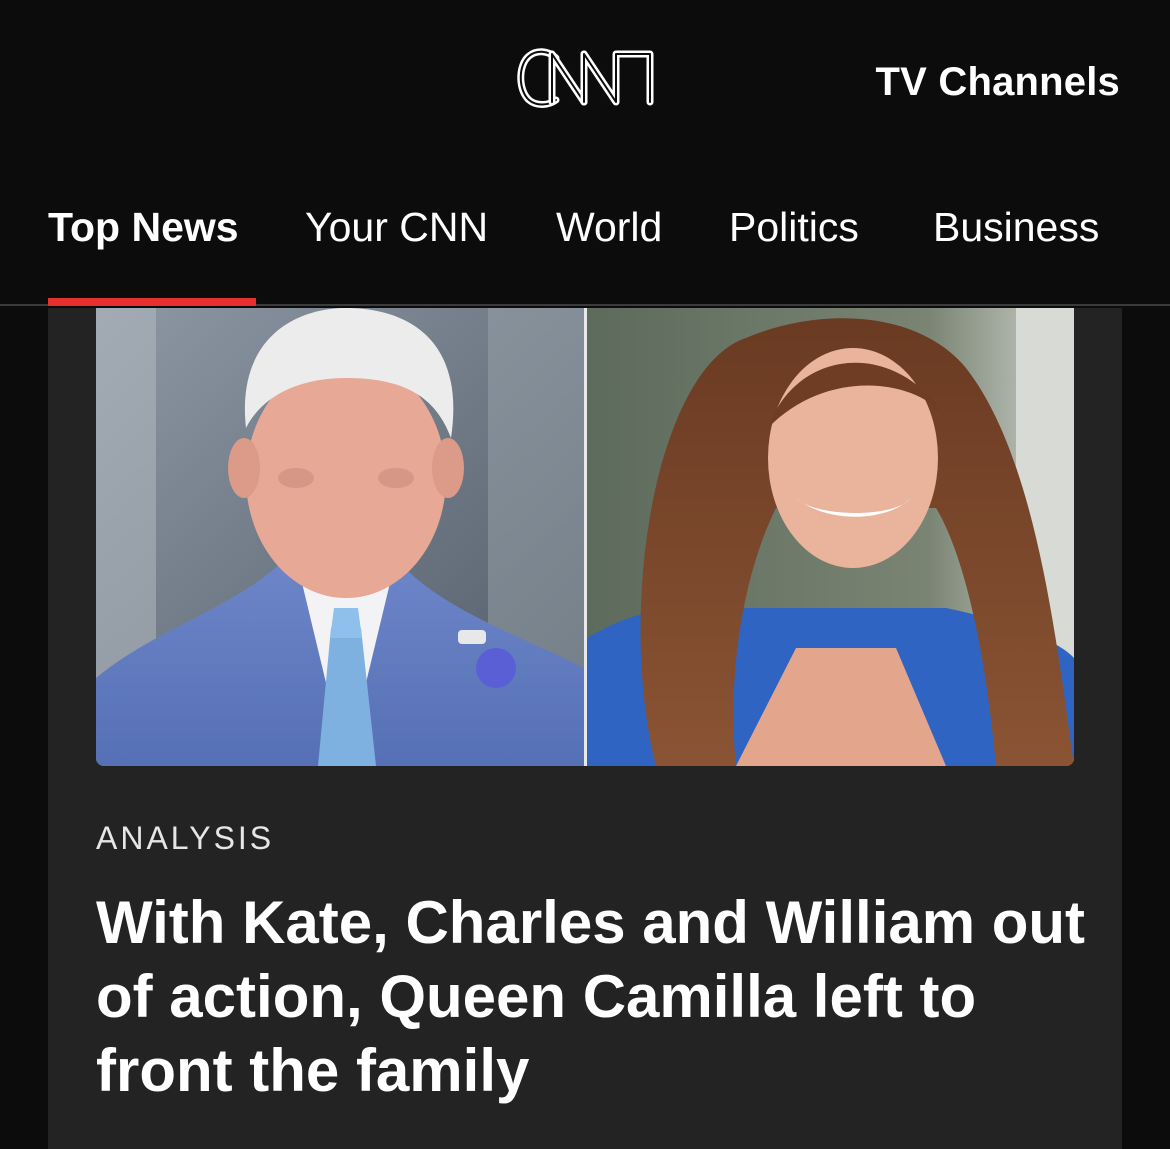  What do you see at coordinates (794, 227) in the screenshot?
I see `tab-politics: Politics` at bounding box center [794, 227].